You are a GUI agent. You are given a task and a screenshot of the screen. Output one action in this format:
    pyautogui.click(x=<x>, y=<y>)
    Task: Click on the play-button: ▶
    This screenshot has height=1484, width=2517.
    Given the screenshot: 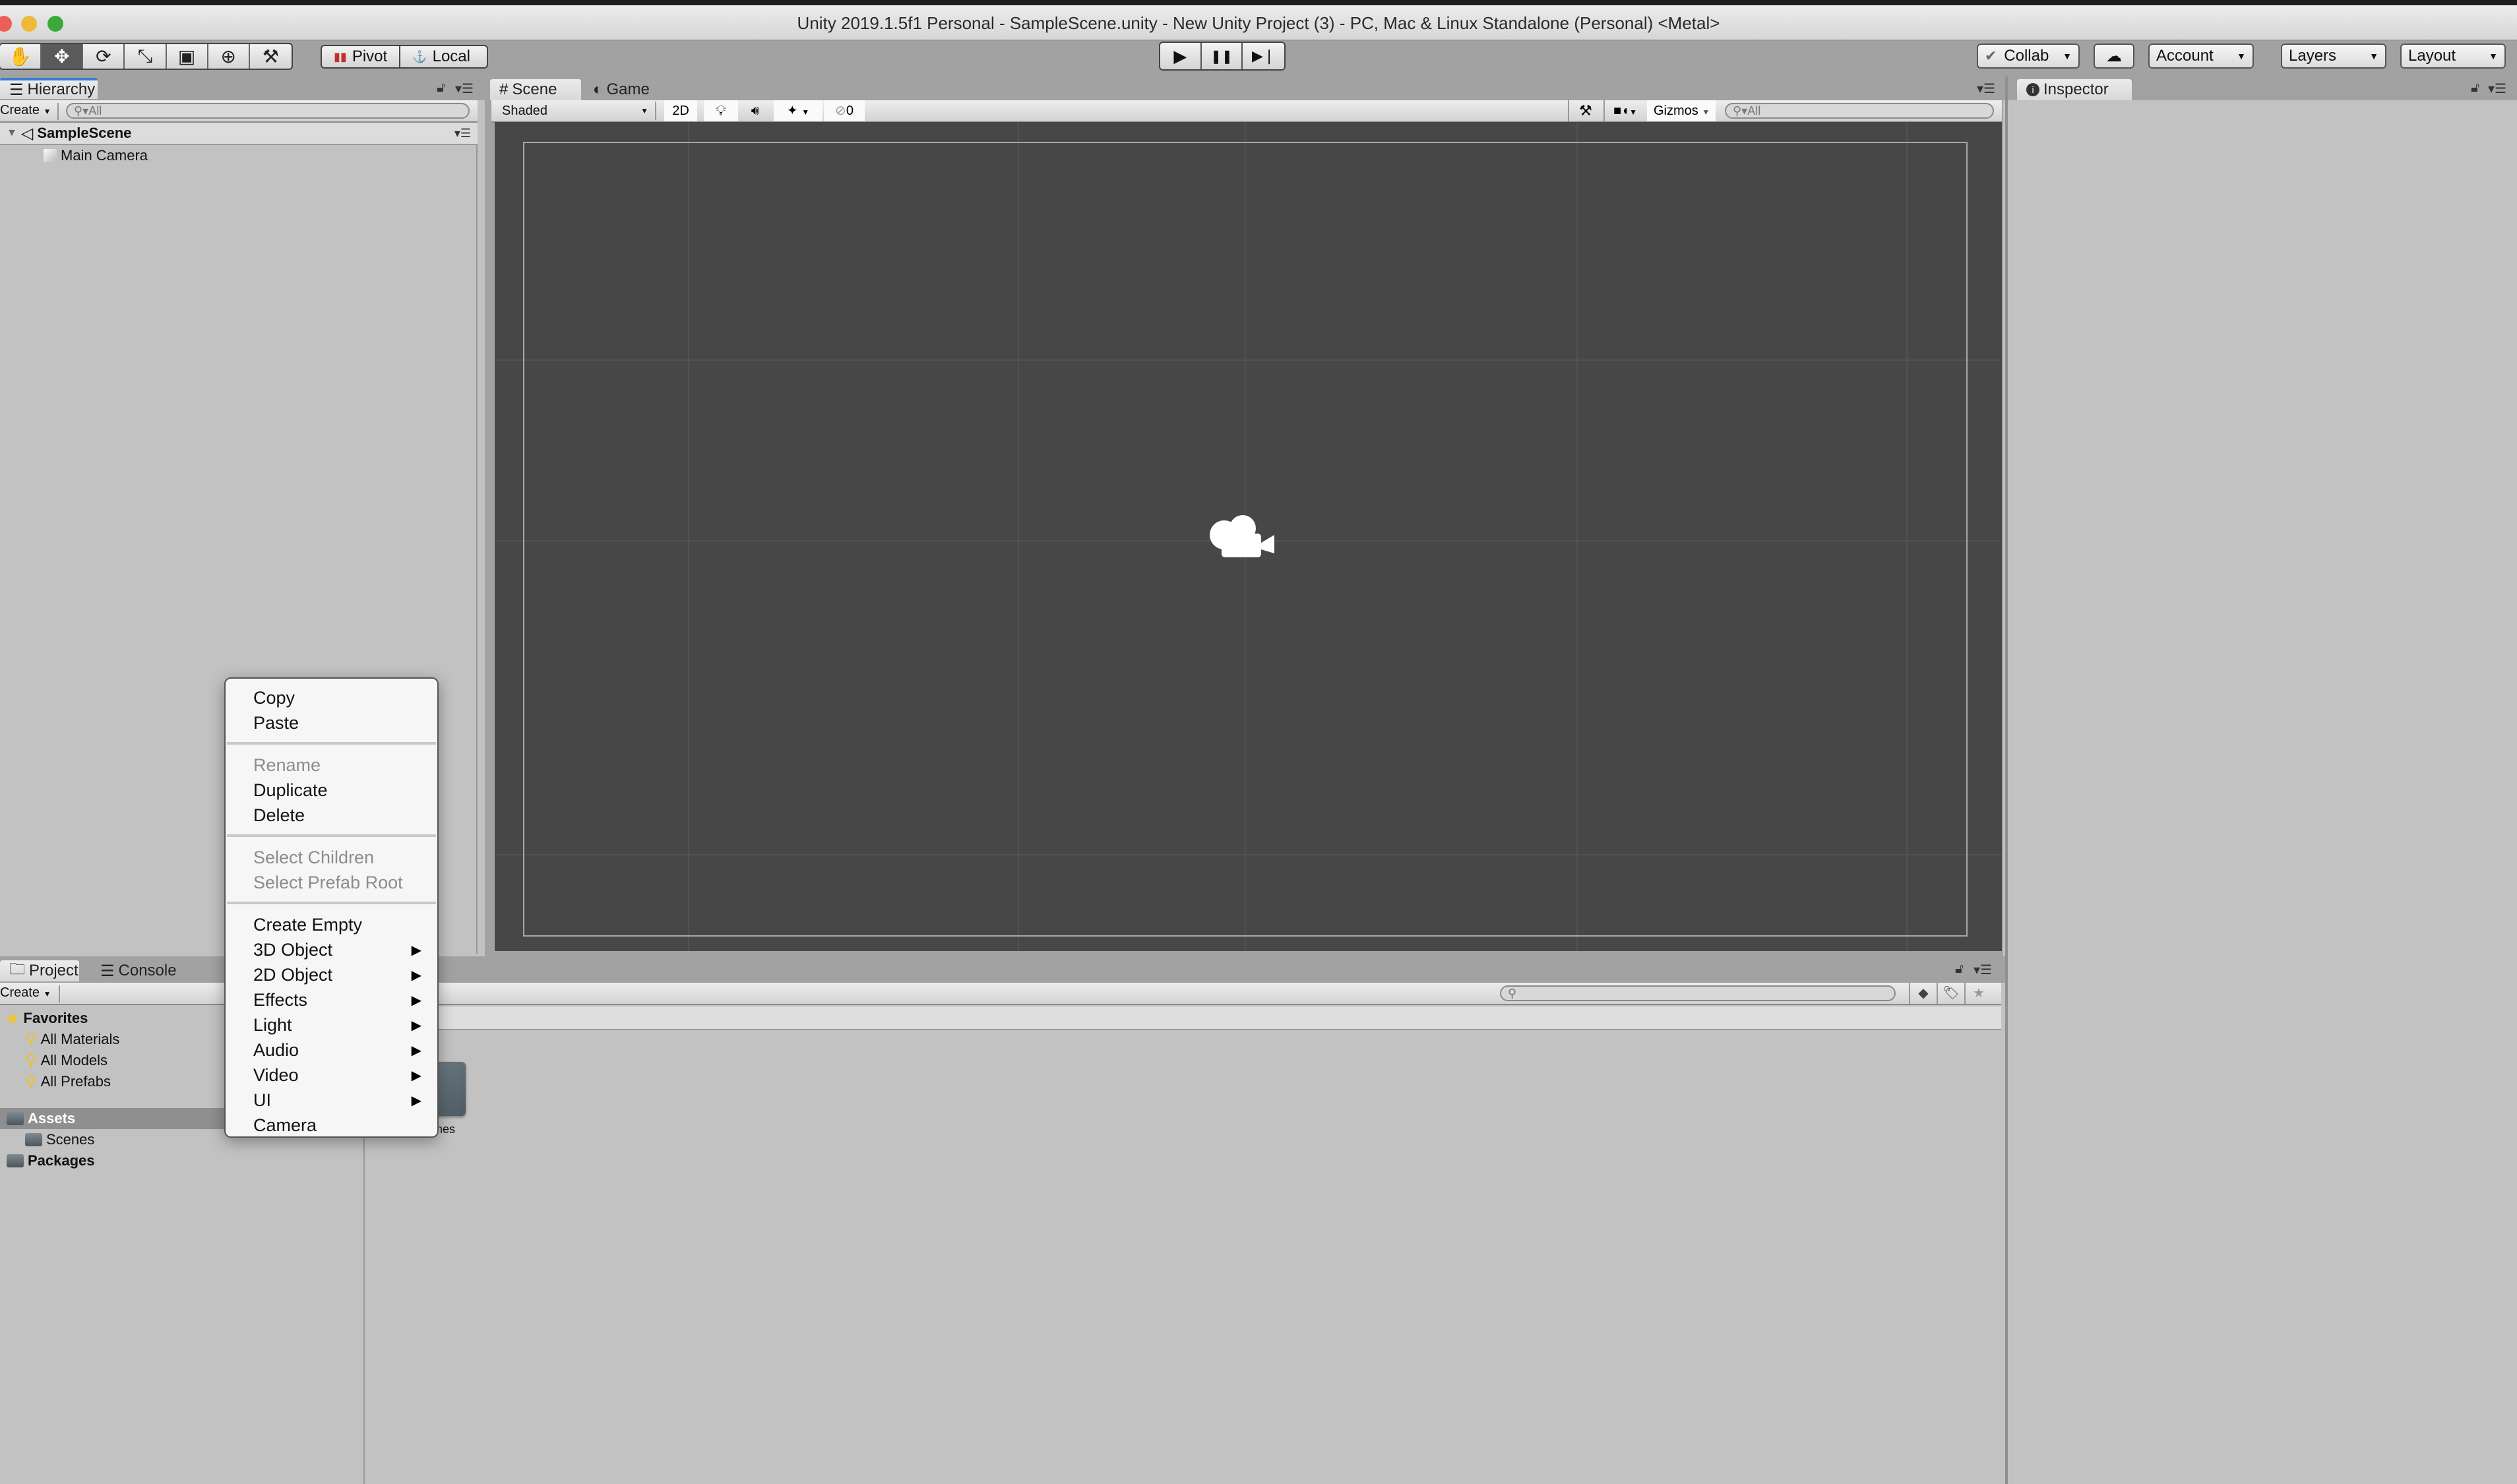 What is the action you would take?
    pyautogui.click(x=1181, y=56)
    